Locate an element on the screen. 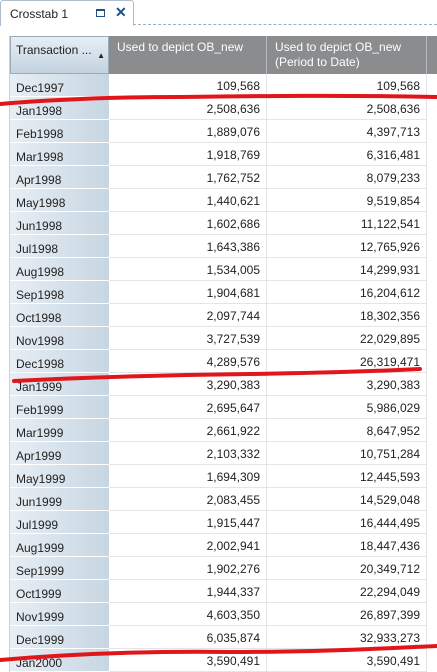 This screenshot has width=437, height=672. table-row: Mar1999 2,661,922 8,647,952 is located at coordinates (223, 430).